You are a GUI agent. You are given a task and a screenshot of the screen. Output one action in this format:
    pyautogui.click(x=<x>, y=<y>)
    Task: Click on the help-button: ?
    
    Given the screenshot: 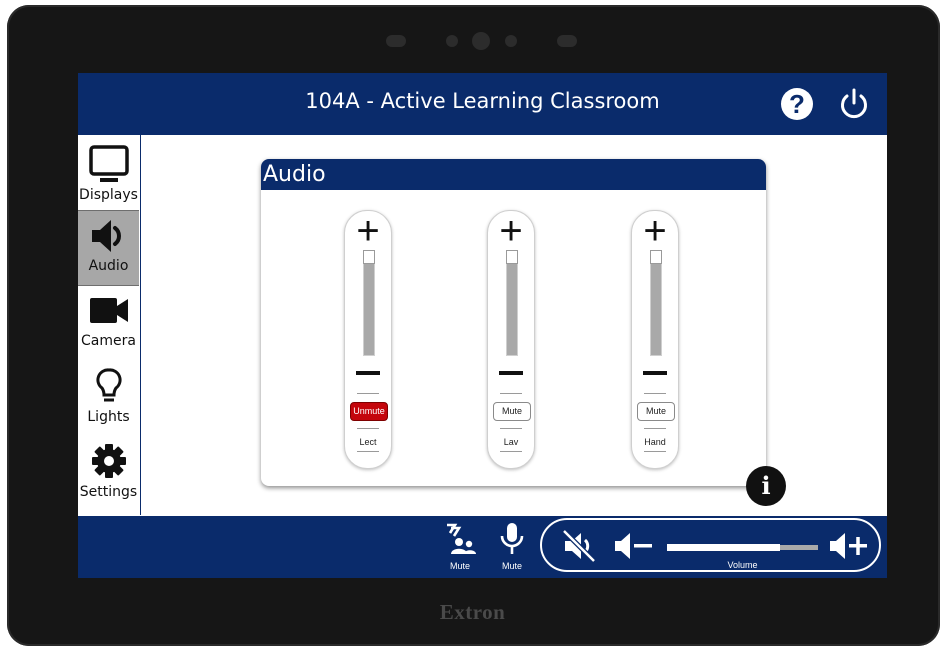 What is the action you would take?
    pyautogui.click(x=797, y=104)
    